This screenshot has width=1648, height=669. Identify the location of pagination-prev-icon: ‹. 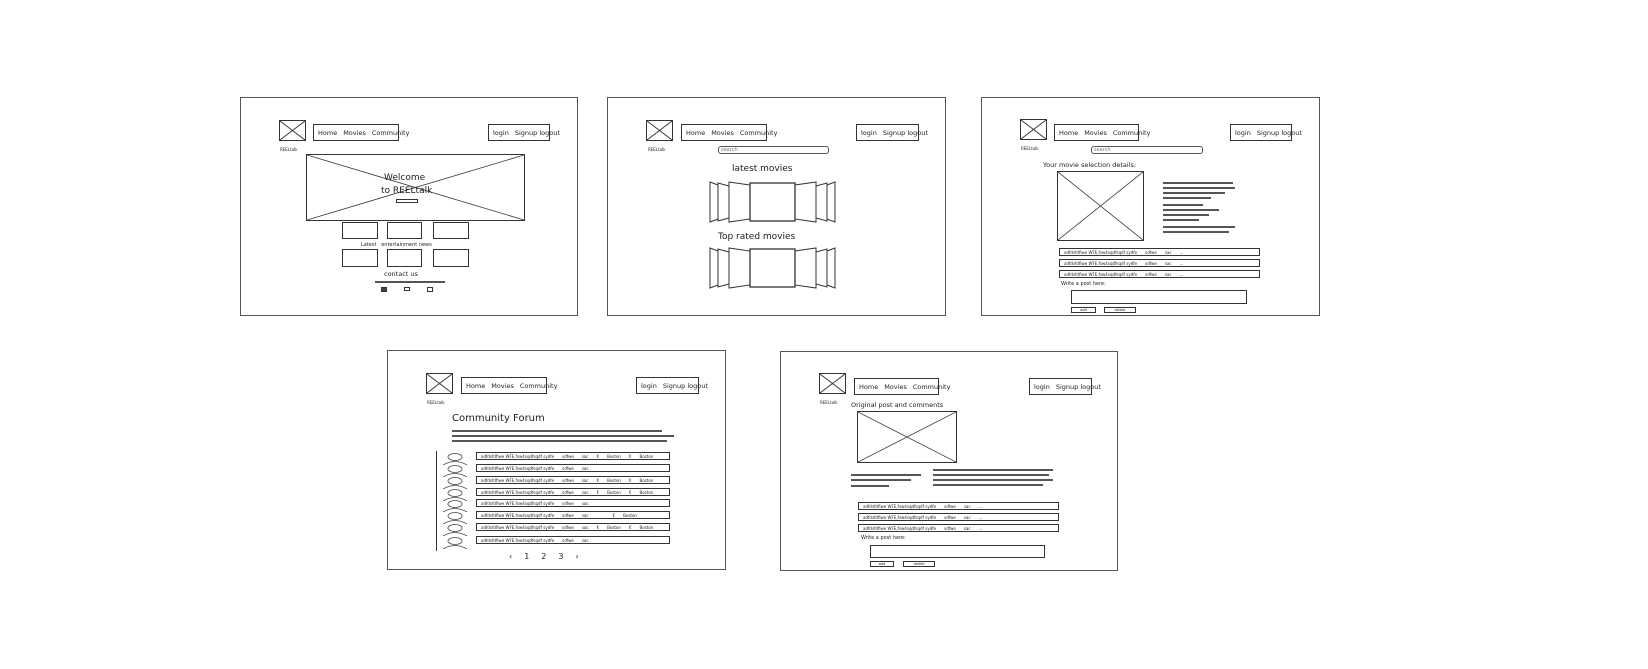
(510, 556).